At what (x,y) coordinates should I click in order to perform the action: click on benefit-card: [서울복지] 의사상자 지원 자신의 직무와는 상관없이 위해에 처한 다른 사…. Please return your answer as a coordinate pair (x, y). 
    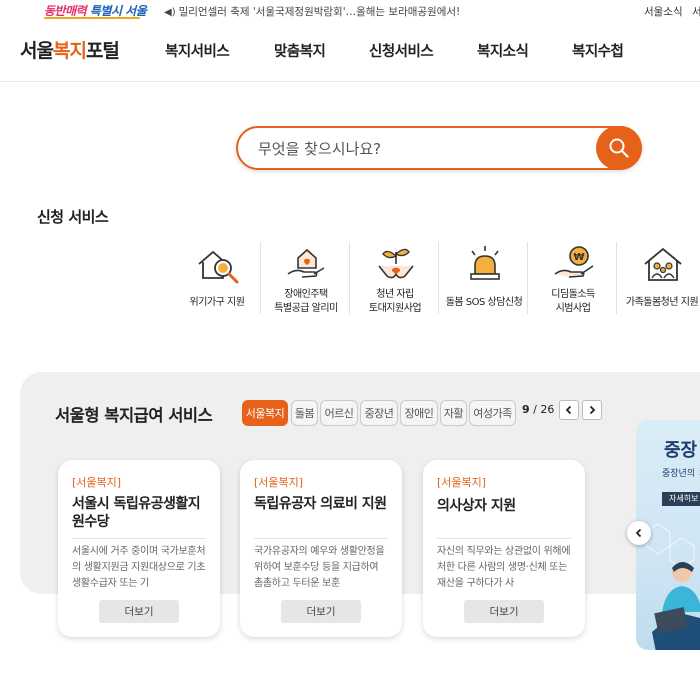
    Looking at the image, I should click on (504, 548).